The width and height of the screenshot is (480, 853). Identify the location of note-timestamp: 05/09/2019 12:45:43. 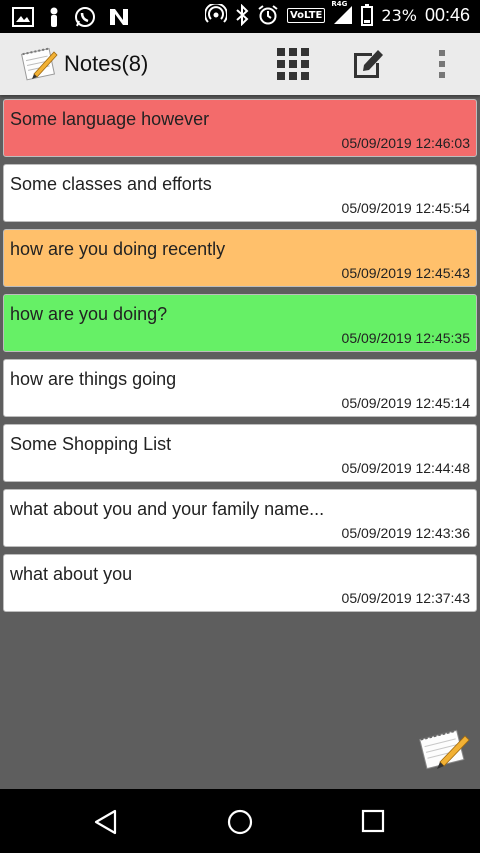
(405, 273).